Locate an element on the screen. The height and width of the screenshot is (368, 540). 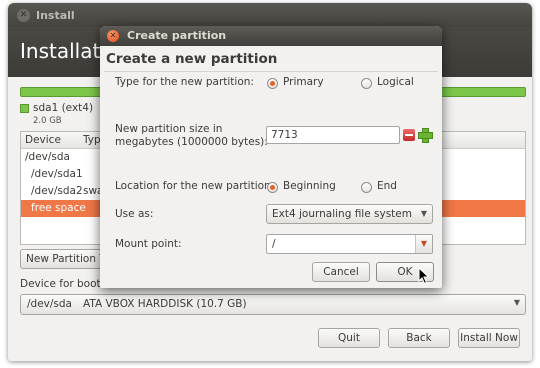
row-device: free space is located at coordinates (58, 208).